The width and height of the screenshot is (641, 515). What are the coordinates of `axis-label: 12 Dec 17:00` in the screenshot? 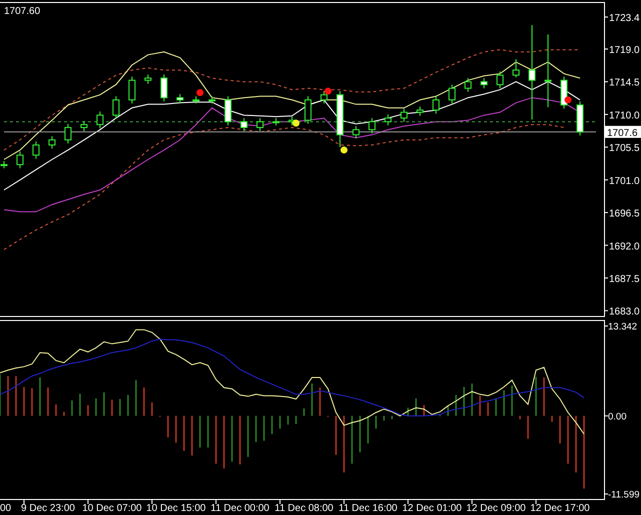 It's located at (560, 508).